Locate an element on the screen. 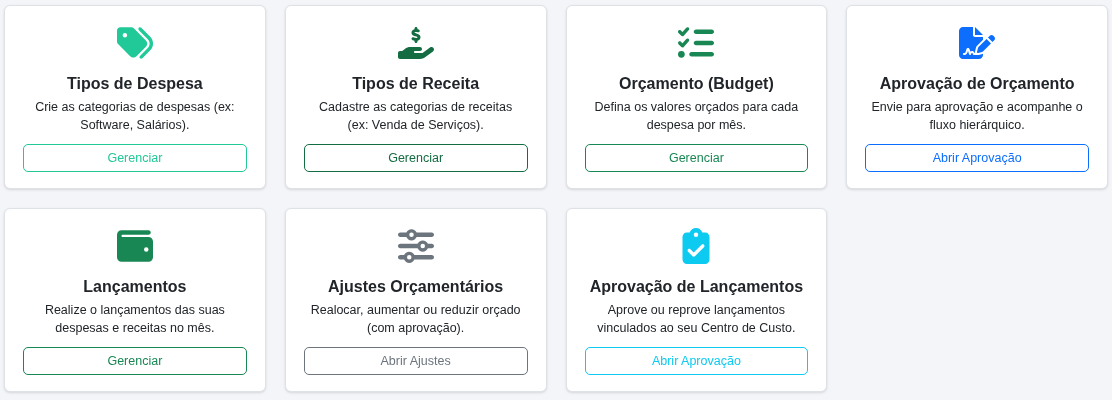 This screenshot has height=400, width=1112. card-description: Defina os valores orçados para cada despesa por mês. is located at coordinates (696, 116).